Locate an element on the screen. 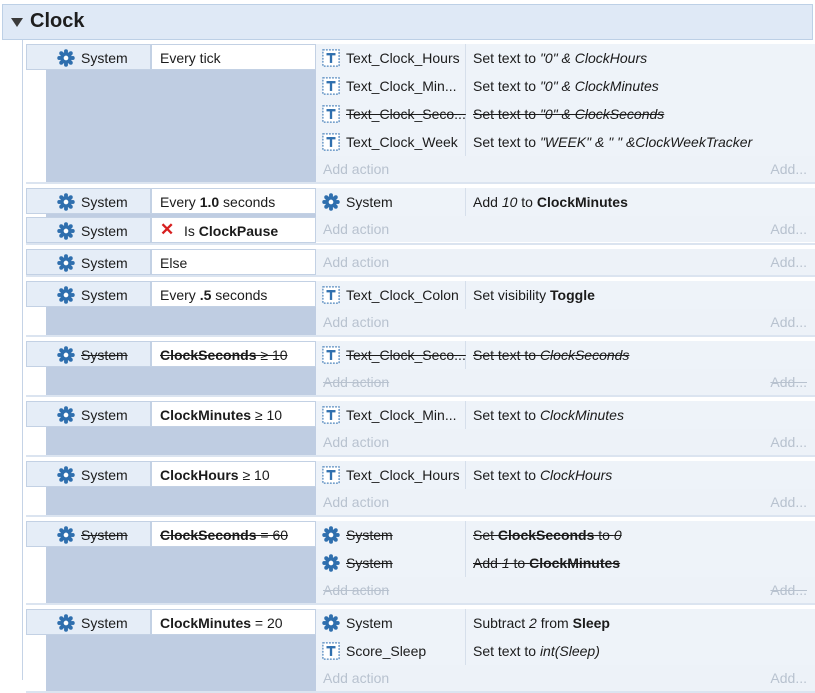  action-description-cell: Set text to "0" & ClockHours is located at coordinates (640, 58).